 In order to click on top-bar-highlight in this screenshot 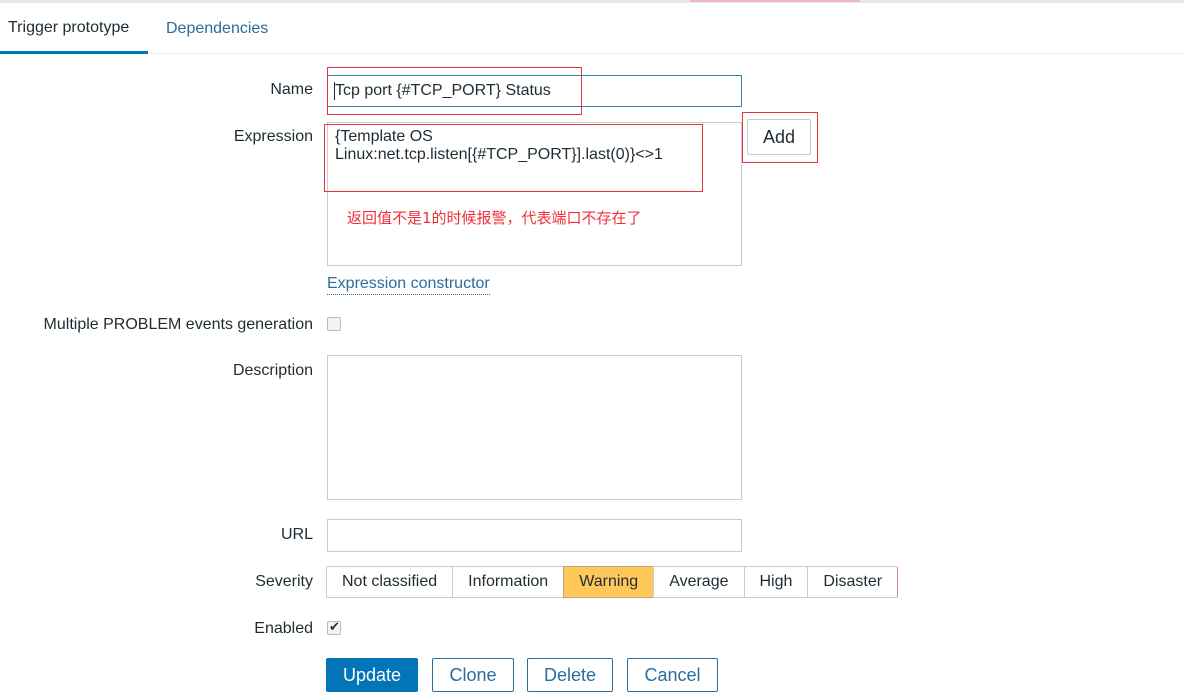, I will do `click(775, 1)`.